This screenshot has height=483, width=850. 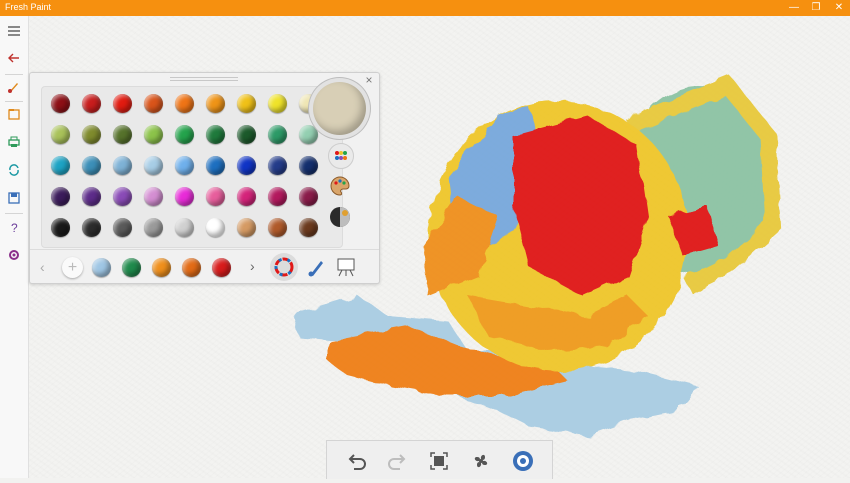 What do you see at coordinates (341, 156) in the screenshot?
I see `color-palette-icon` at bounding box center [341, 156].